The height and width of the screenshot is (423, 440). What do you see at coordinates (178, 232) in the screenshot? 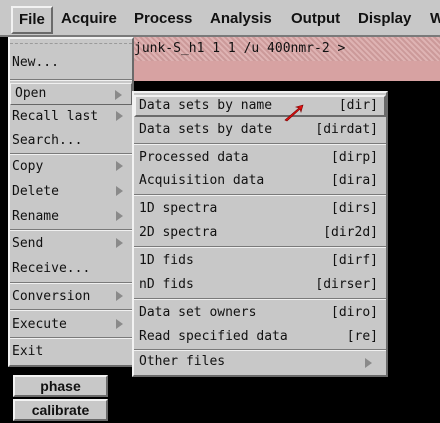
I see `submenu-item-label: 2D spectra` at bounding box center [178, 232].